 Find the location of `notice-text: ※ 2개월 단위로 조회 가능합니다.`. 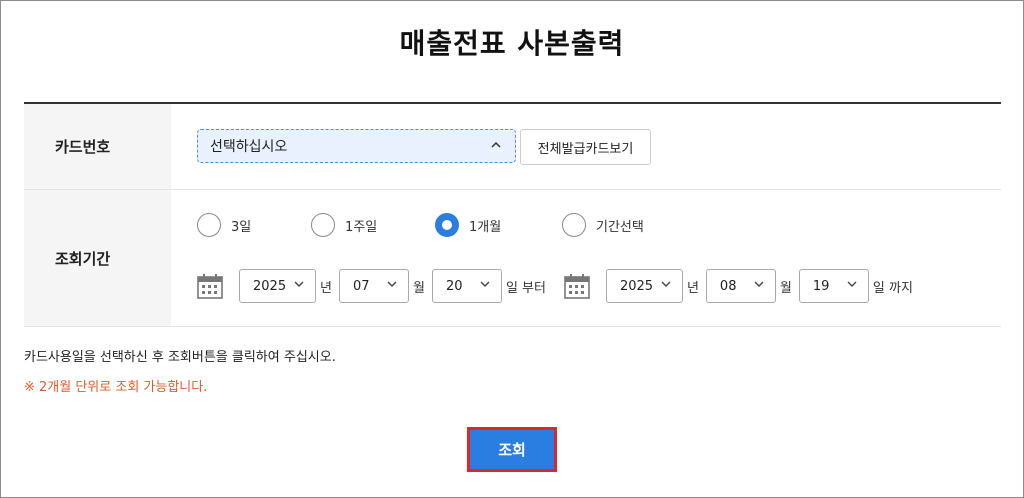

notice-text: ※ 2개월 단위로 조회 가능합니다. is located at coordinates (116, 387).